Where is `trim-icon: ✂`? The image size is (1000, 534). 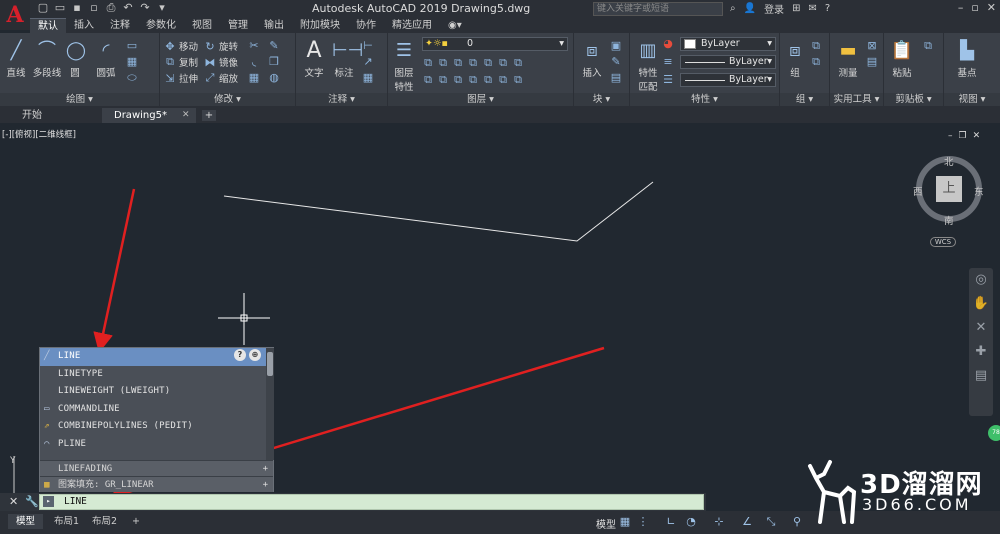 trim-icon: ✂ is located at coordinates (254, 45).